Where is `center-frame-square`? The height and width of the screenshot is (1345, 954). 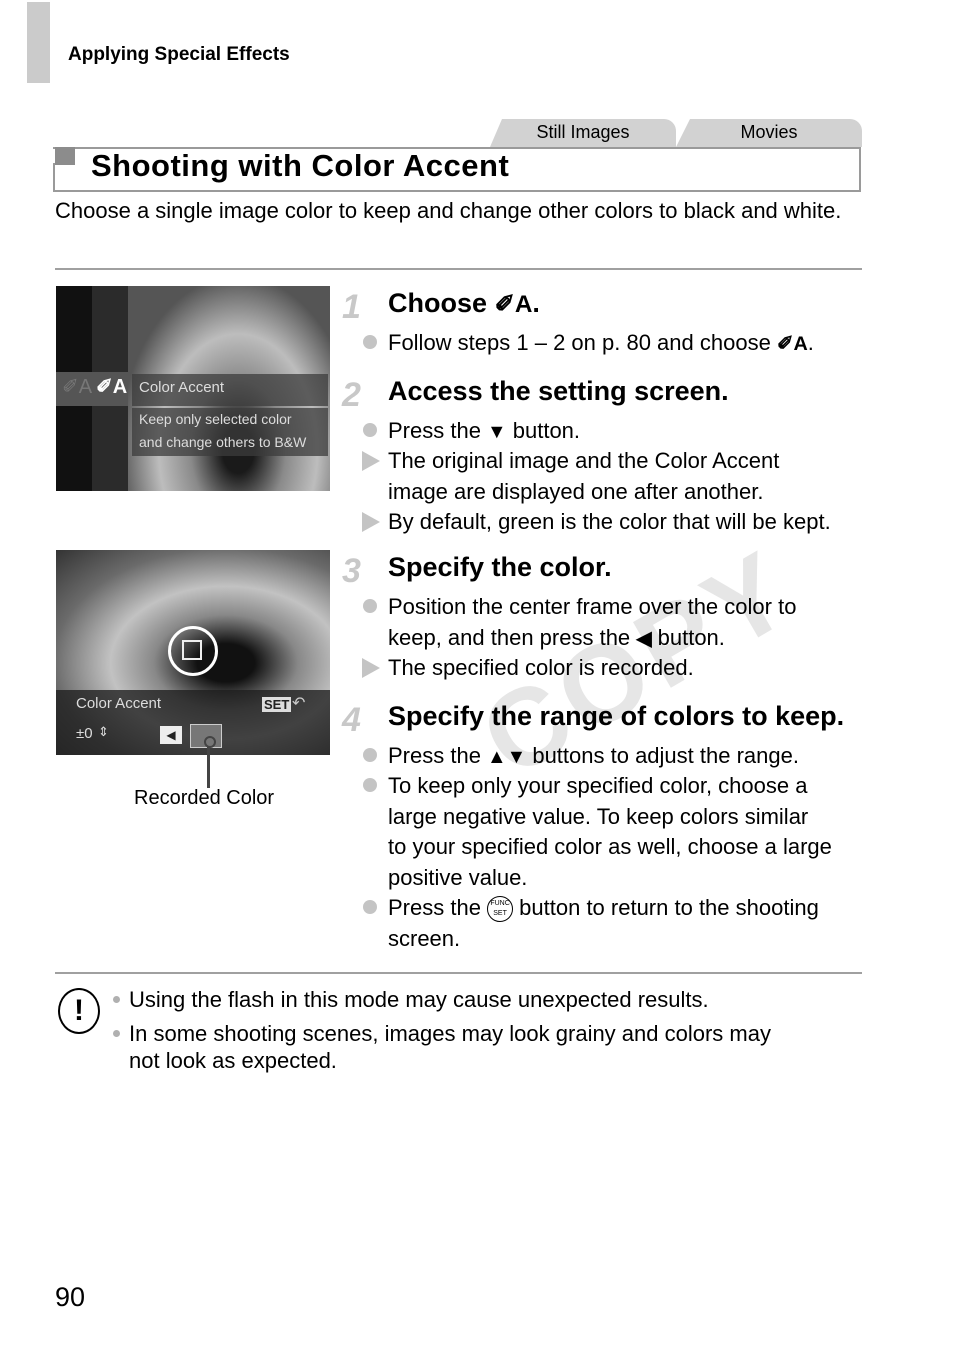
center-frame-square is located at coordinates (192, 650).